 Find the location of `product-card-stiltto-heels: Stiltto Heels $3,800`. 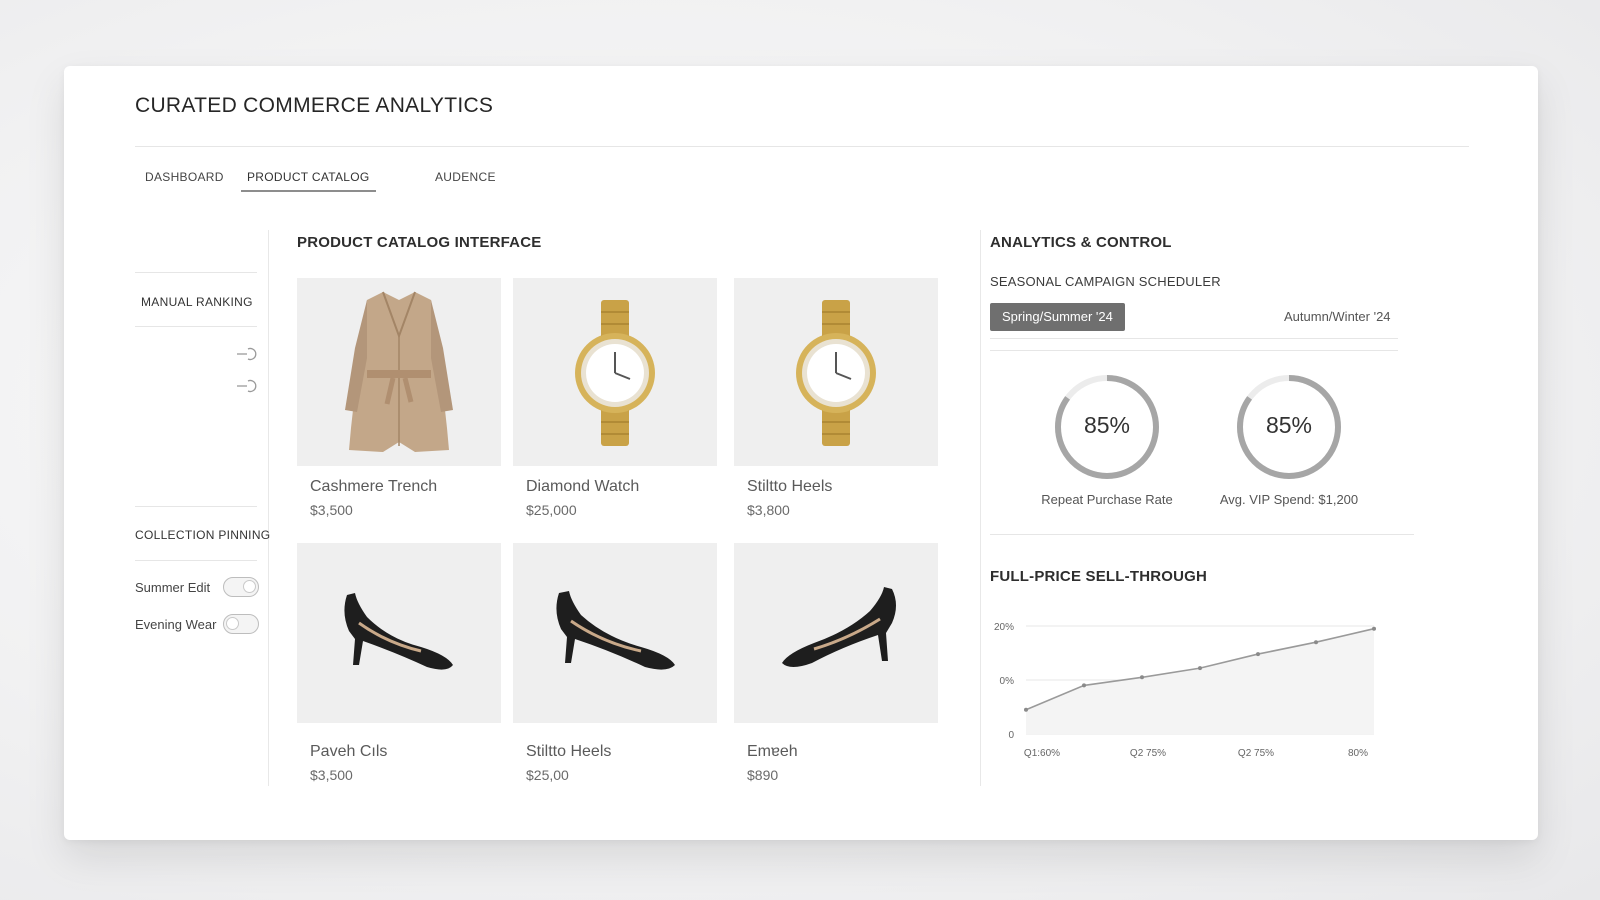

product-card-stiltto-heels: Stiltto Heels $3,800 is located at coordinates (836, 401).